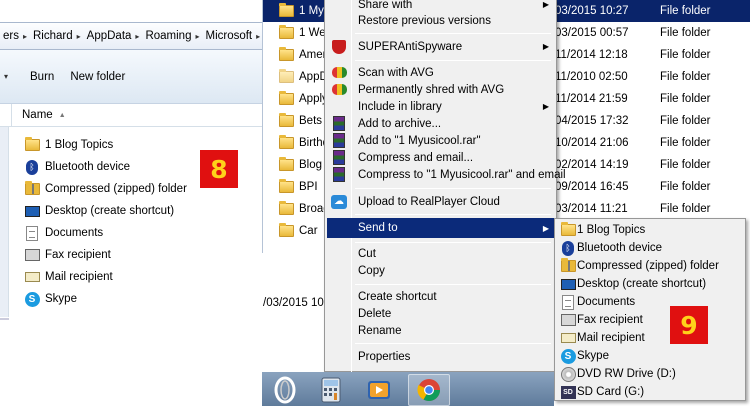  What do you see at coordinates (113, 36) in the screenshot?
I see `breadcrumb-item: AppData ▸` at bounding box center [113, 36].